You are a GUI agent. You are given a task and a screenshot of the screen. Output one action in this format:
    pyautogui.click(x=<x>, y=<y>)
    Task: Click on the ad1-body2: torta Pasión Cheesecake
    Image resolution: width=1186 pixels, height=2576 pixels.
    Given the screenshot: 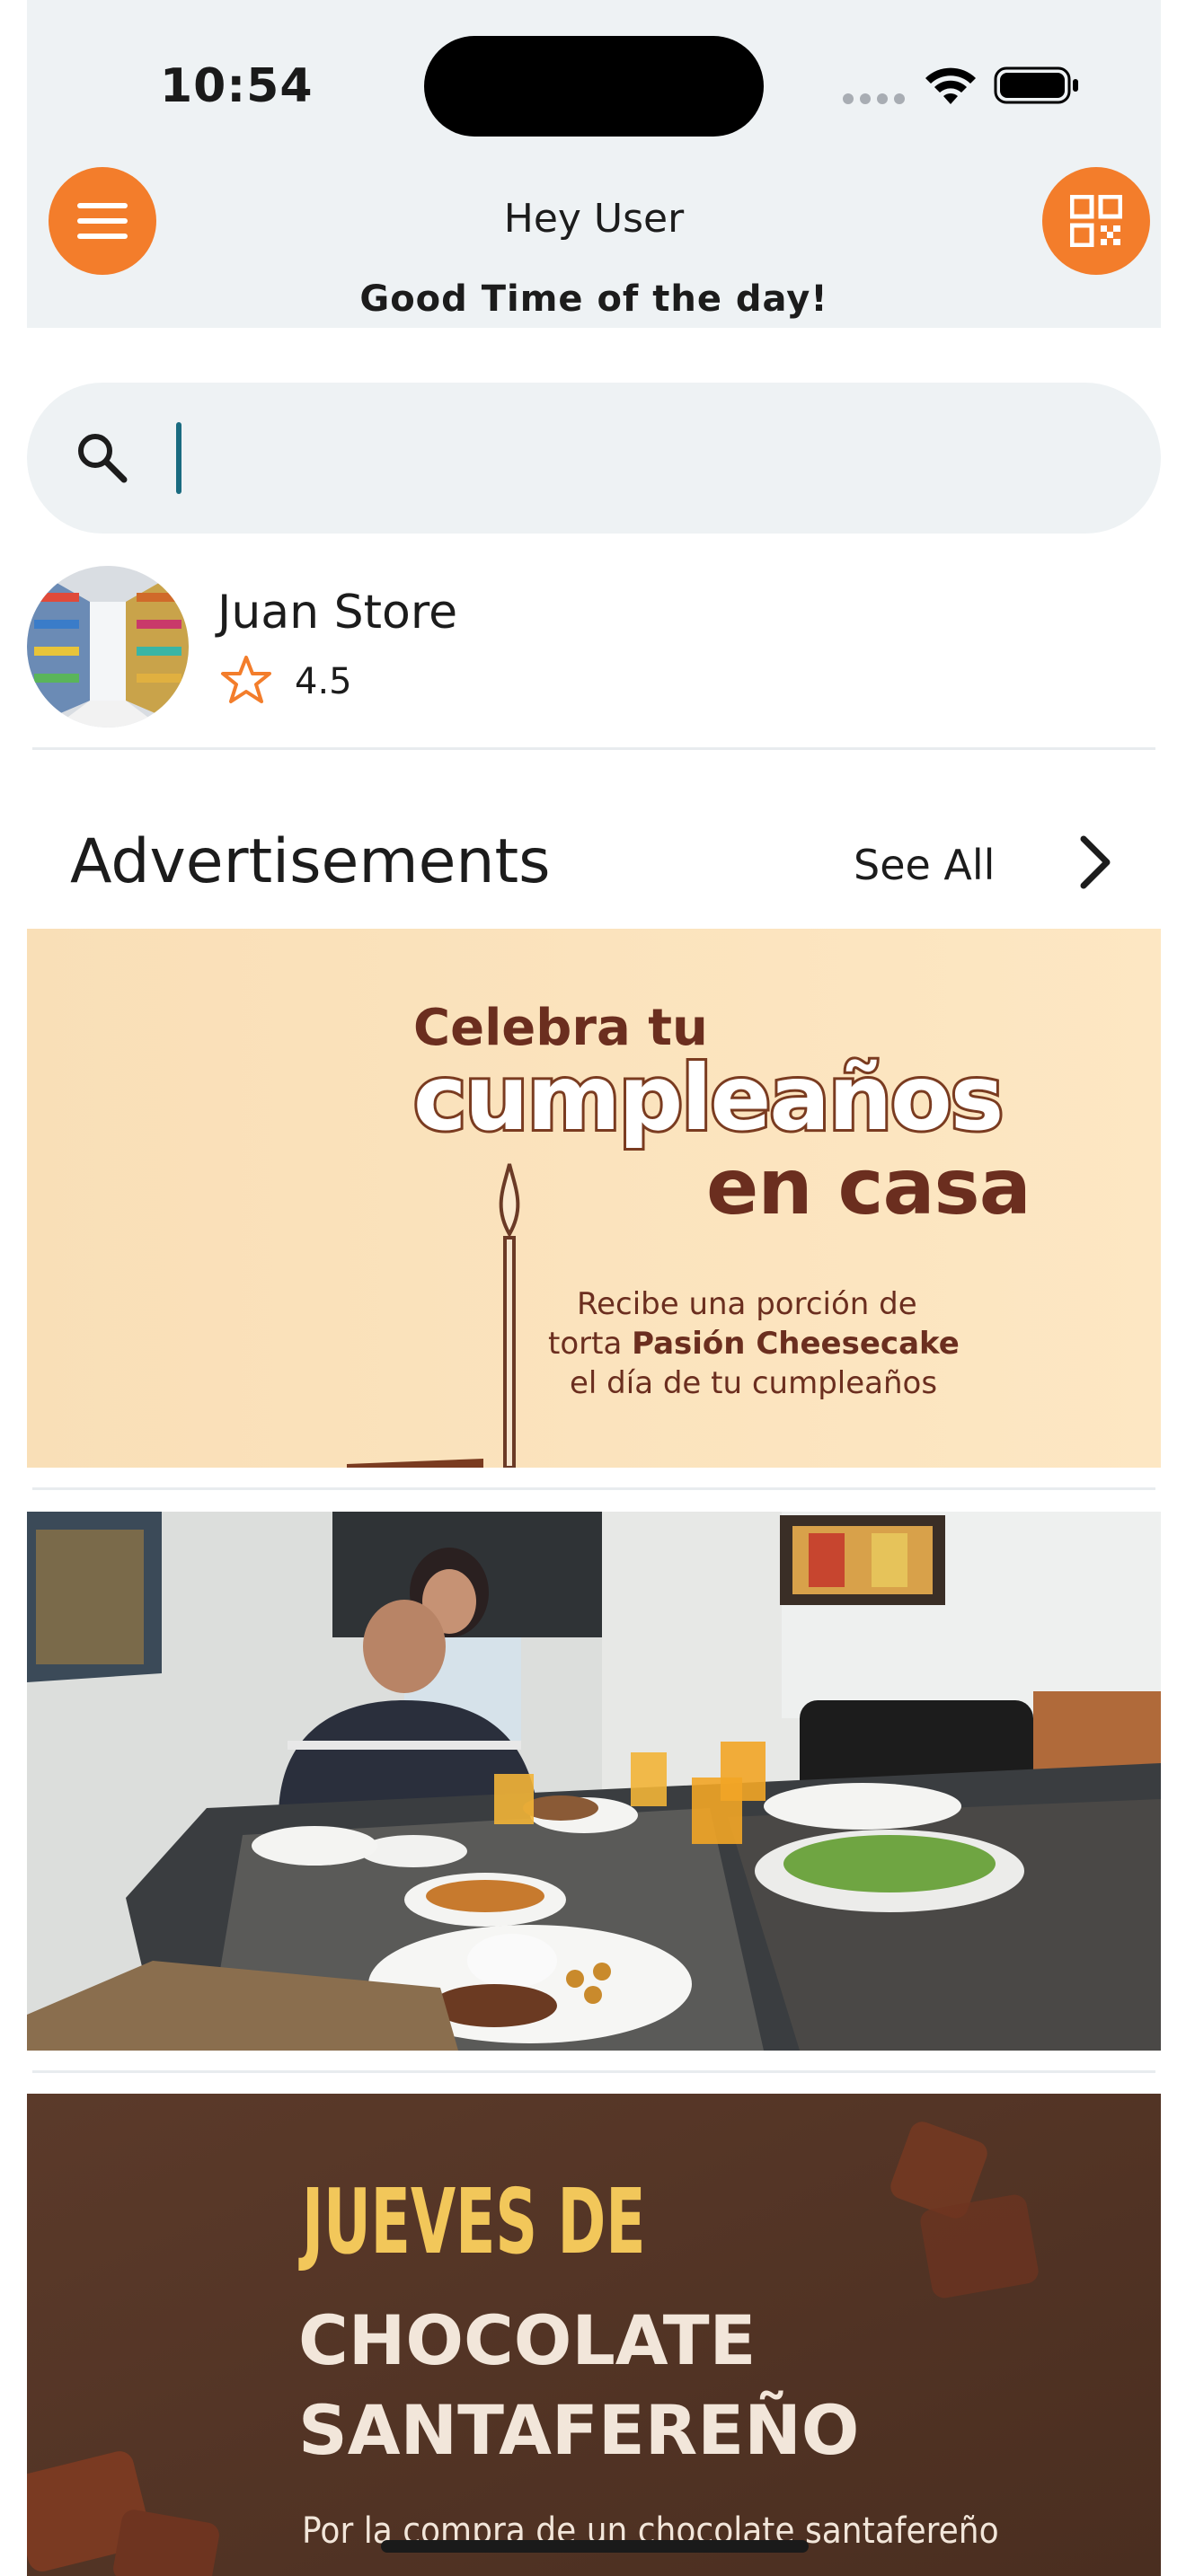 What is the action you would take?
    pyautogui.click(x=754, y=1344)
    